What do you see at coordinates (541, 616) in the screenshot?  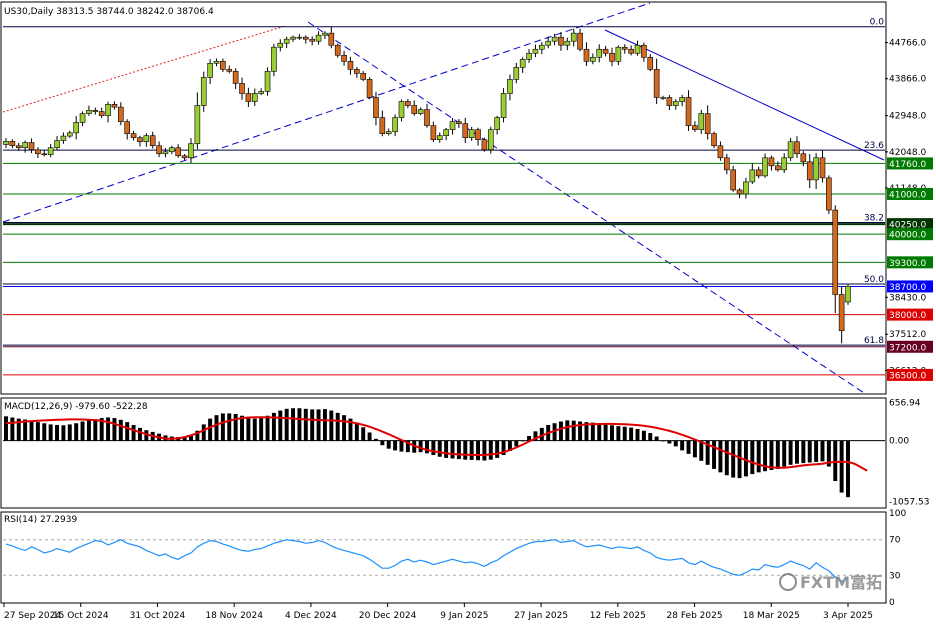 I see `time-tick-label: 27 Jan 2025` at bounding box center [541, 616].